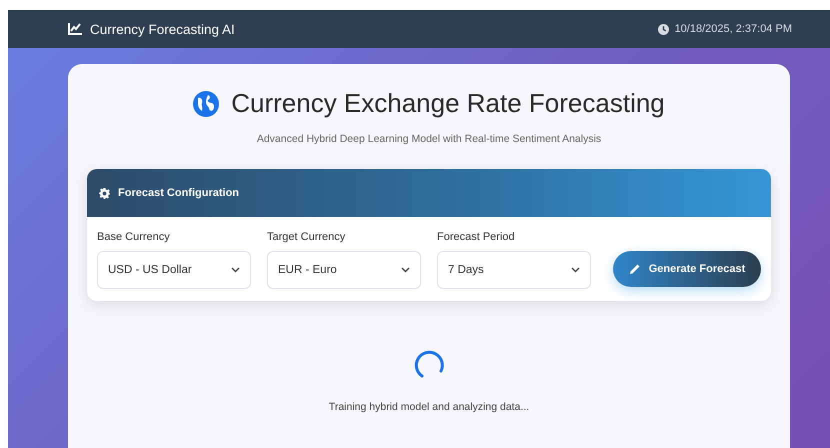 The height and width of the screenshot is (448, 830). I want to click on select-dropdown: USD - US Dollar, so click(174, 270).